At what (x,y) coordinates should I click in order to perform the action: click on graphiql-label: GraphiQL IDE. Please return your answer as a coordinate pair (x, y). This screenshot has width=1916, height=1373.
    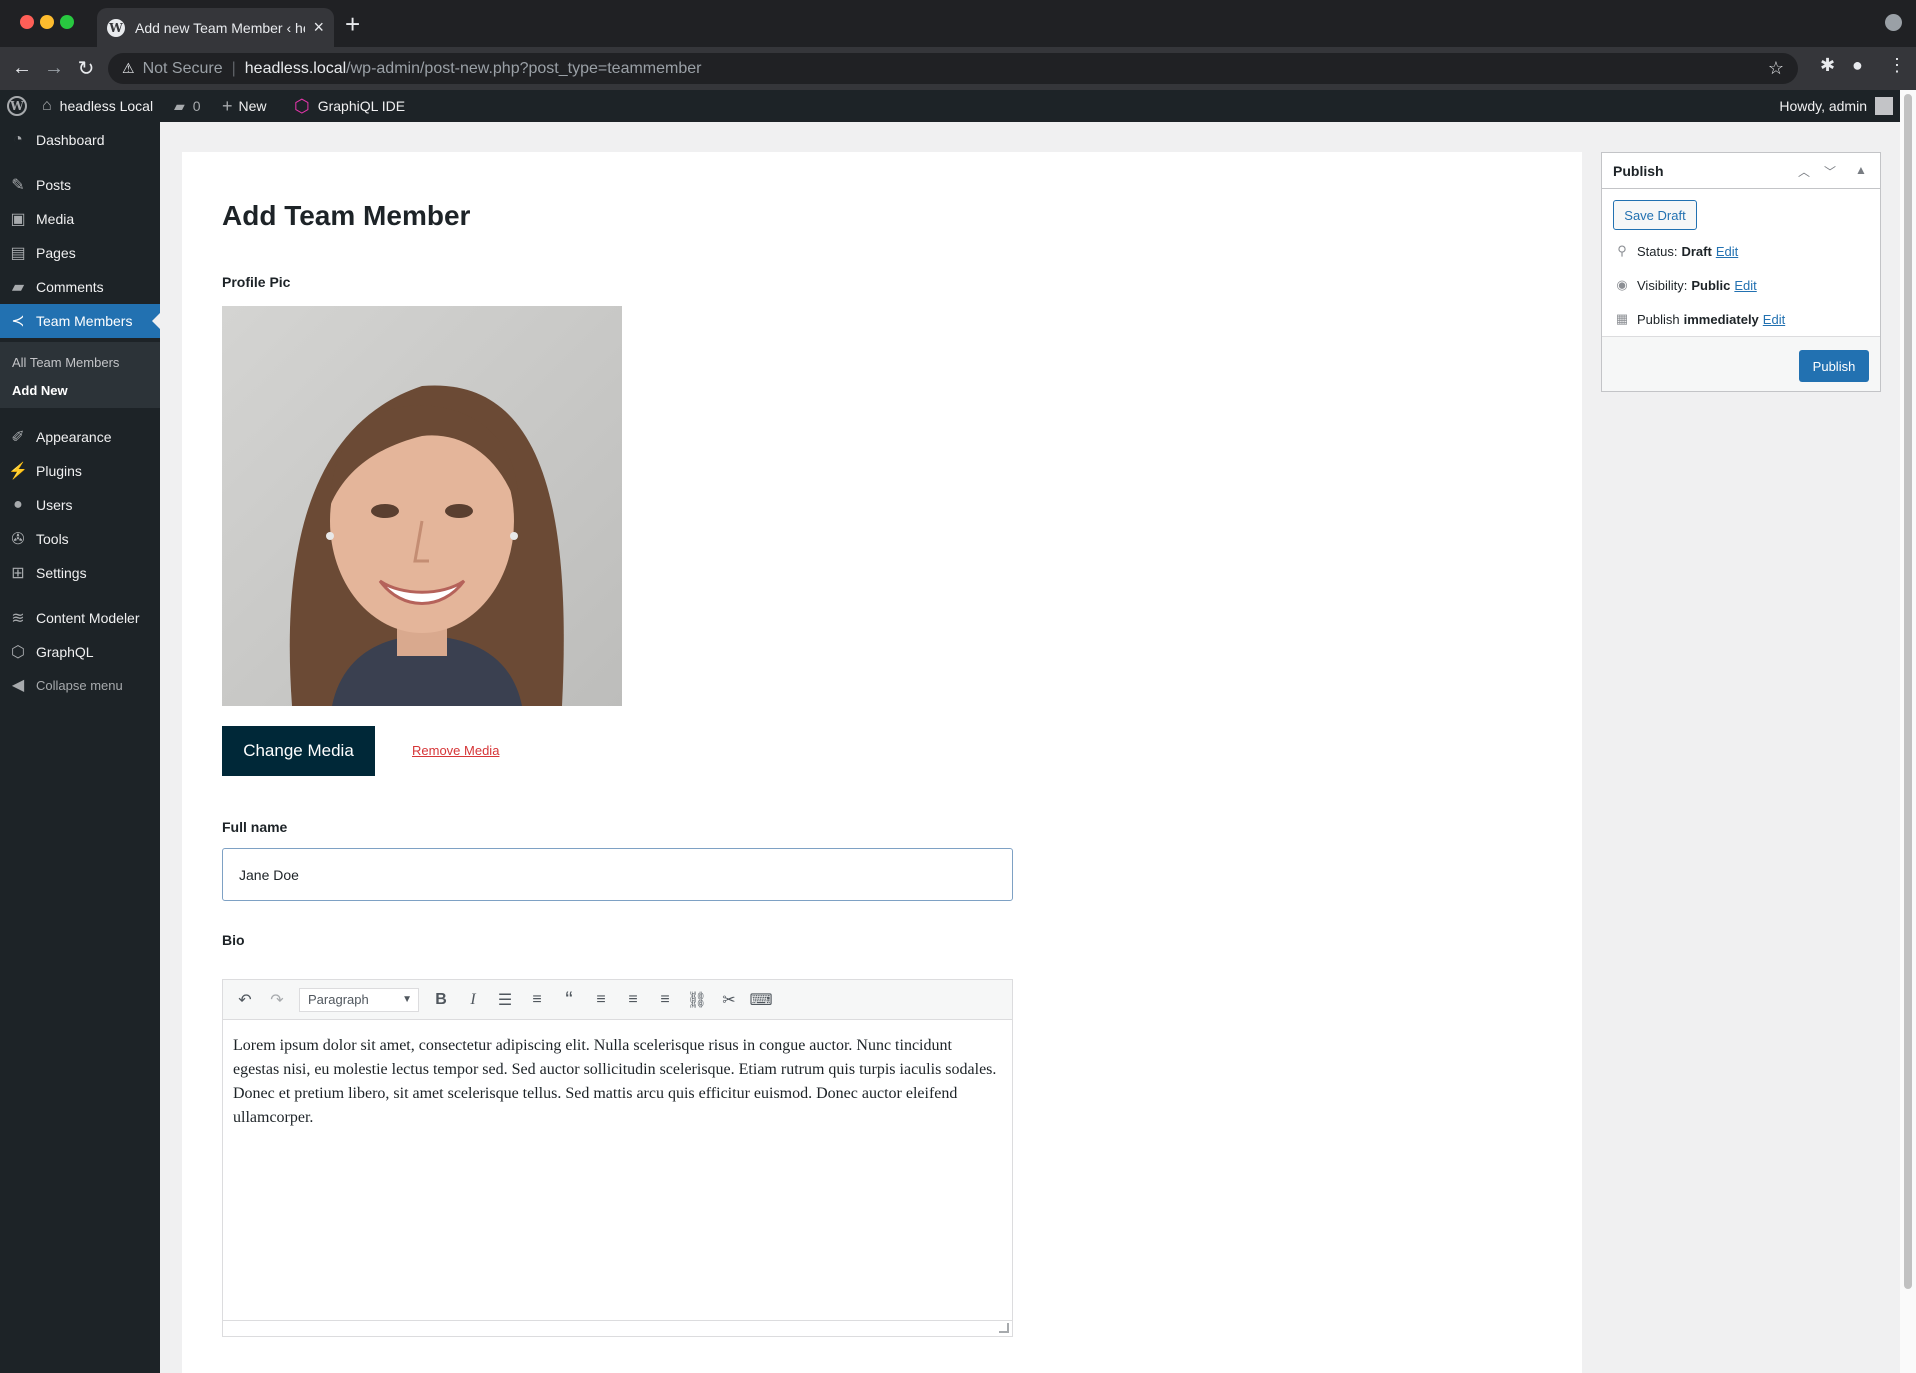
    Looking at the image, I should click on (361, 106).